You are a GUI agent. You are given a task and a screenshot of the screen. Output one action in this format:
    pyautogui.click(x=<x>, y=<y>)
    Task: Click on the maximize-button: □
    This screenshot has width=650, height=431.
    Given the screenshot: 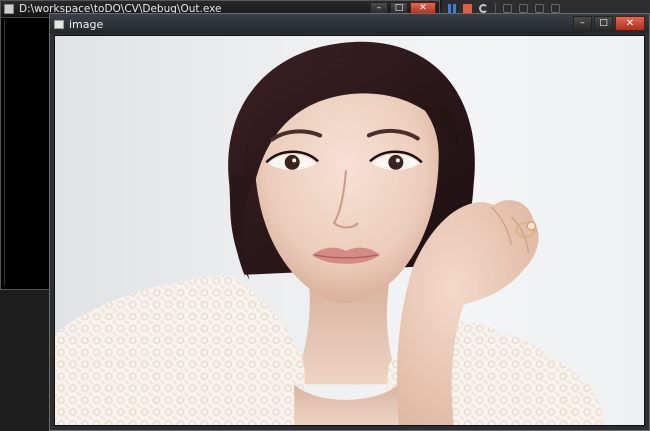 What is the action you would take?
    pyautogui.click(x=603, y=23)
    